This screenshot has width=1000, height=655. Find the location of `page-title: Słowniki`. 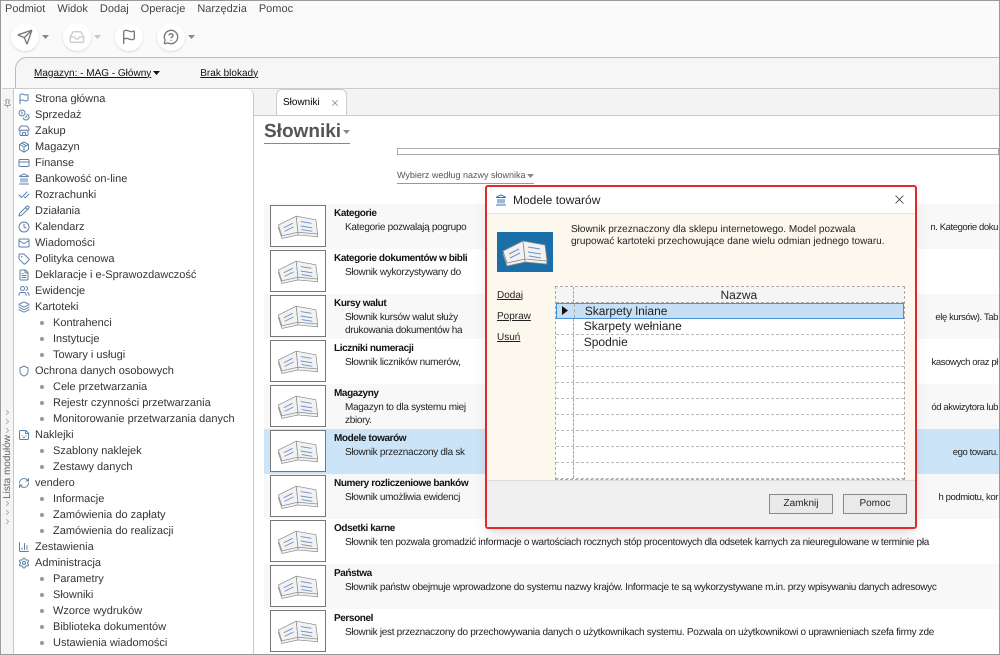

page-title: Słowniki is located at coordinates (307, 132).